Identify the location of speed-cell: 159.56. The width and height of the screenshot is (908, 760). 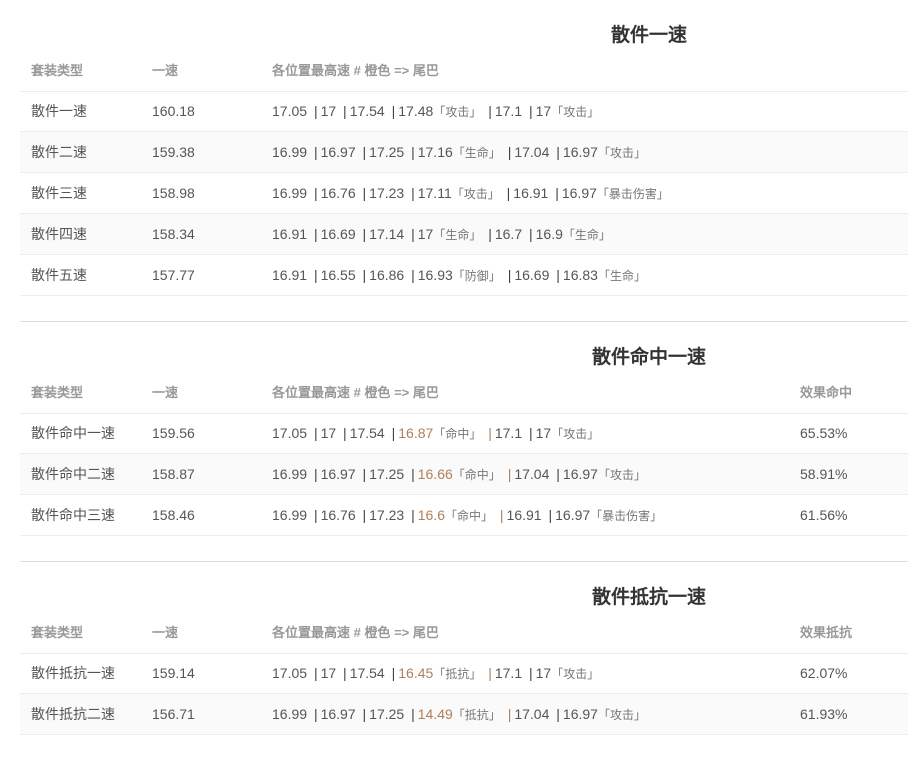
(173, 433).